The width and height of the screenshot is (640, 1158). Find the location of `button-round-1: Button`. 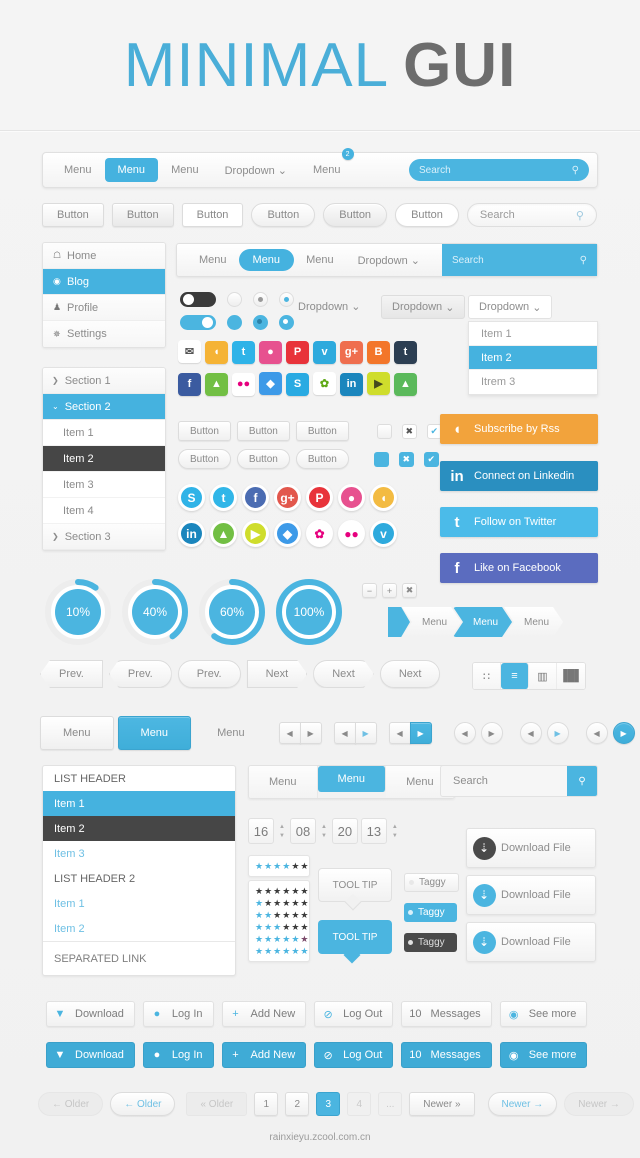

button-round-1: Button is located at coordinates (283, 215).